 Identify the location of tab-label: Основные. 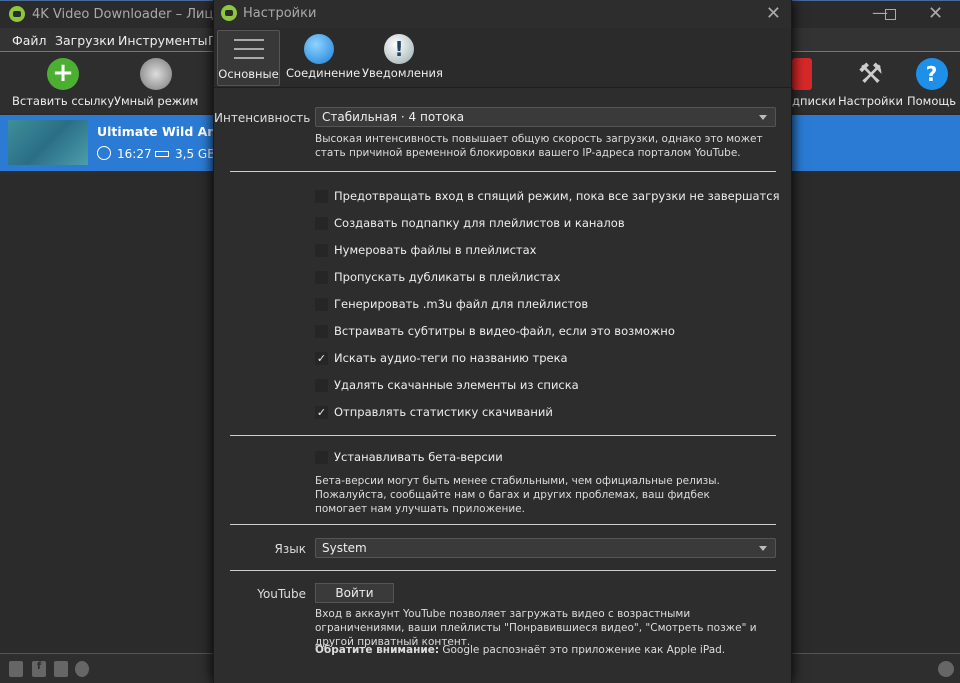
(248, 74).